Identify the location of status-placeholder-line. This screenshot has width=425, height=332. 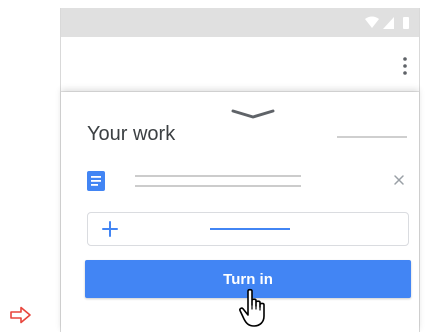
(372, 137).